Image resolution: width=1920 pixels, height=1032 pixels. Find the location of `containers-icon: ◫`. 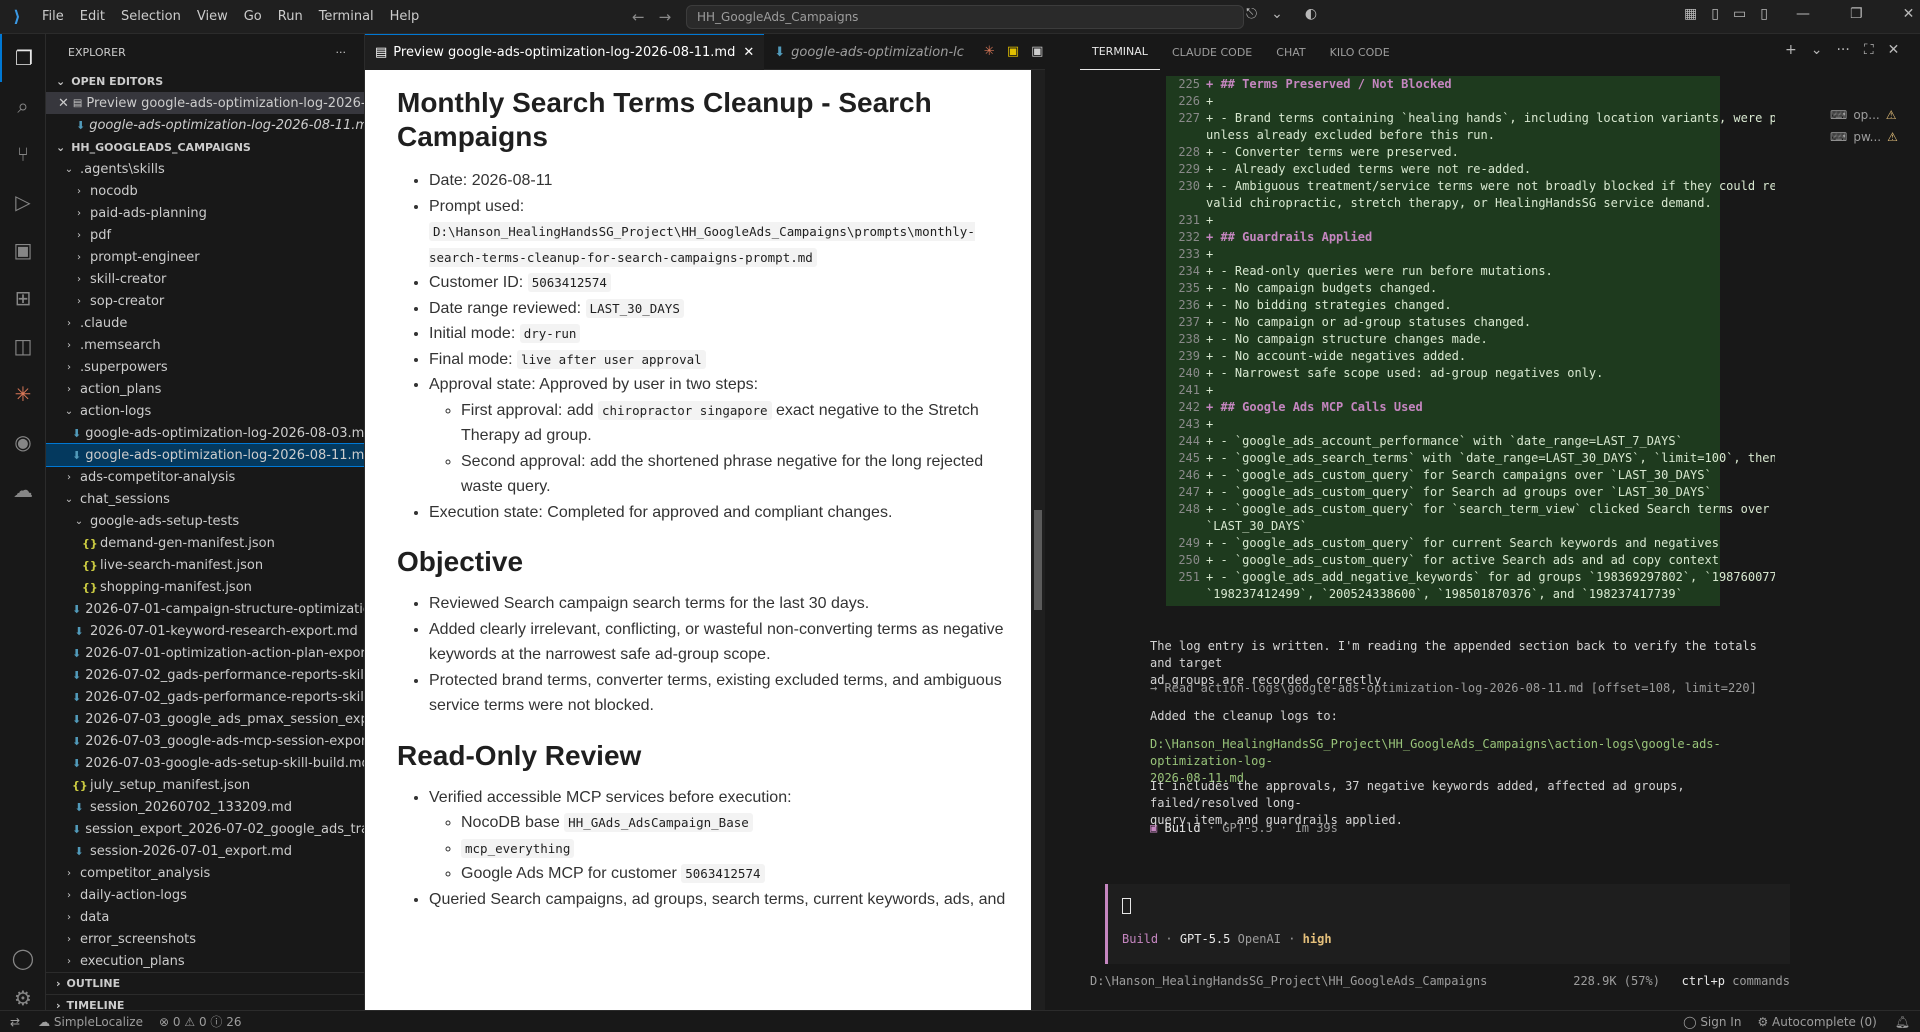

containers-icon: ◫ is located at coordinates (23, 346).